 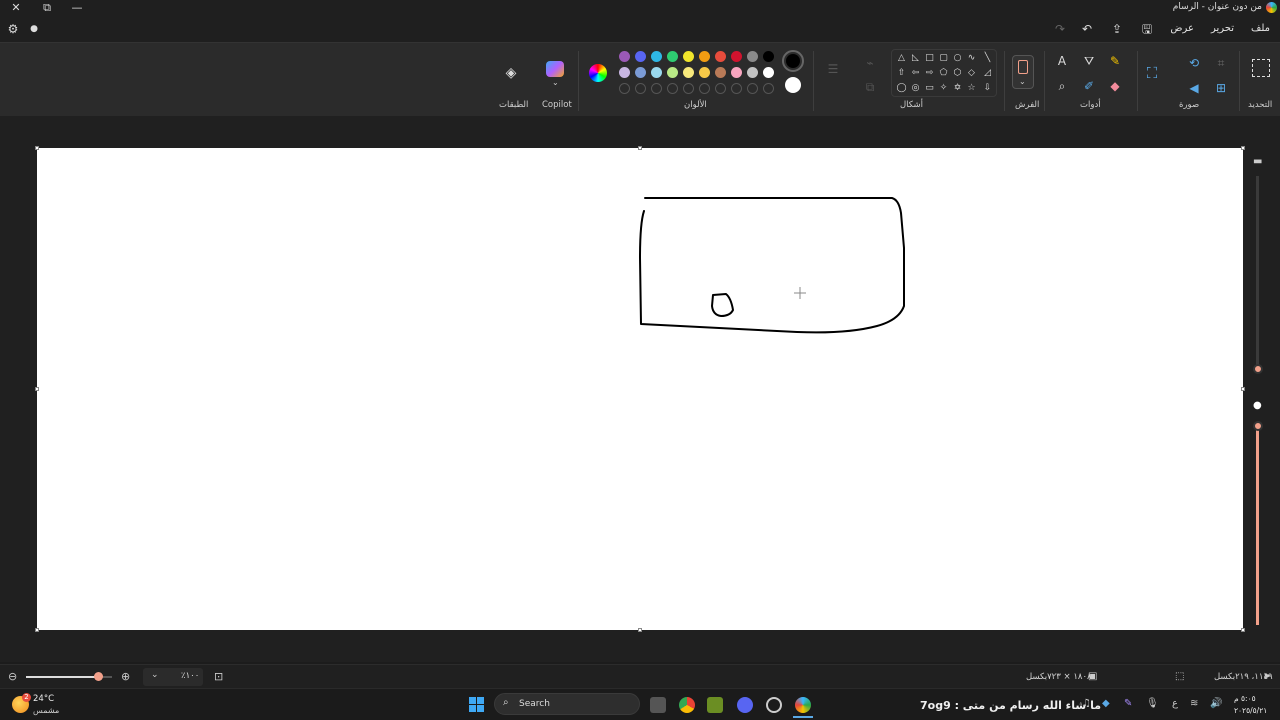 I want to click on restore-button: ⧉, so click(x=47, y=8).